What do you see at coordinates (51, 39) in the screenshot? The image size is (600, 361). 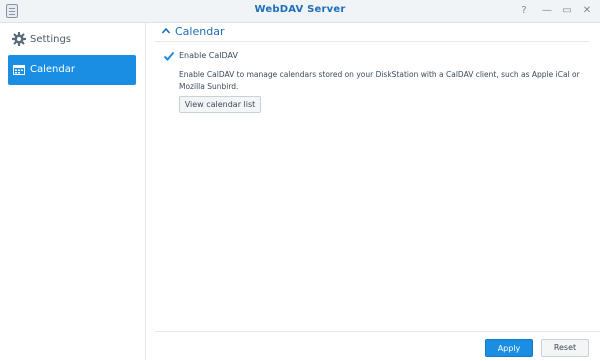 I see `sidebar-item-label: Settings` at bounding box center [51, 39].